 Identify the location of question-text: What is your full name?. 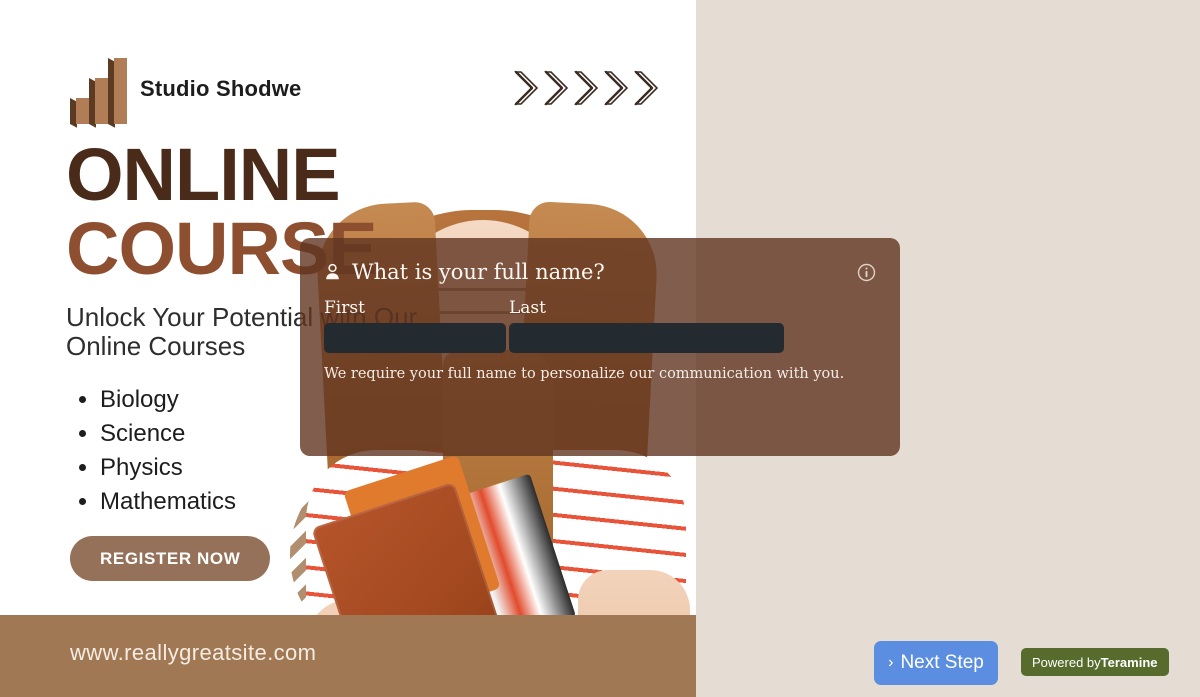
(478, 272).